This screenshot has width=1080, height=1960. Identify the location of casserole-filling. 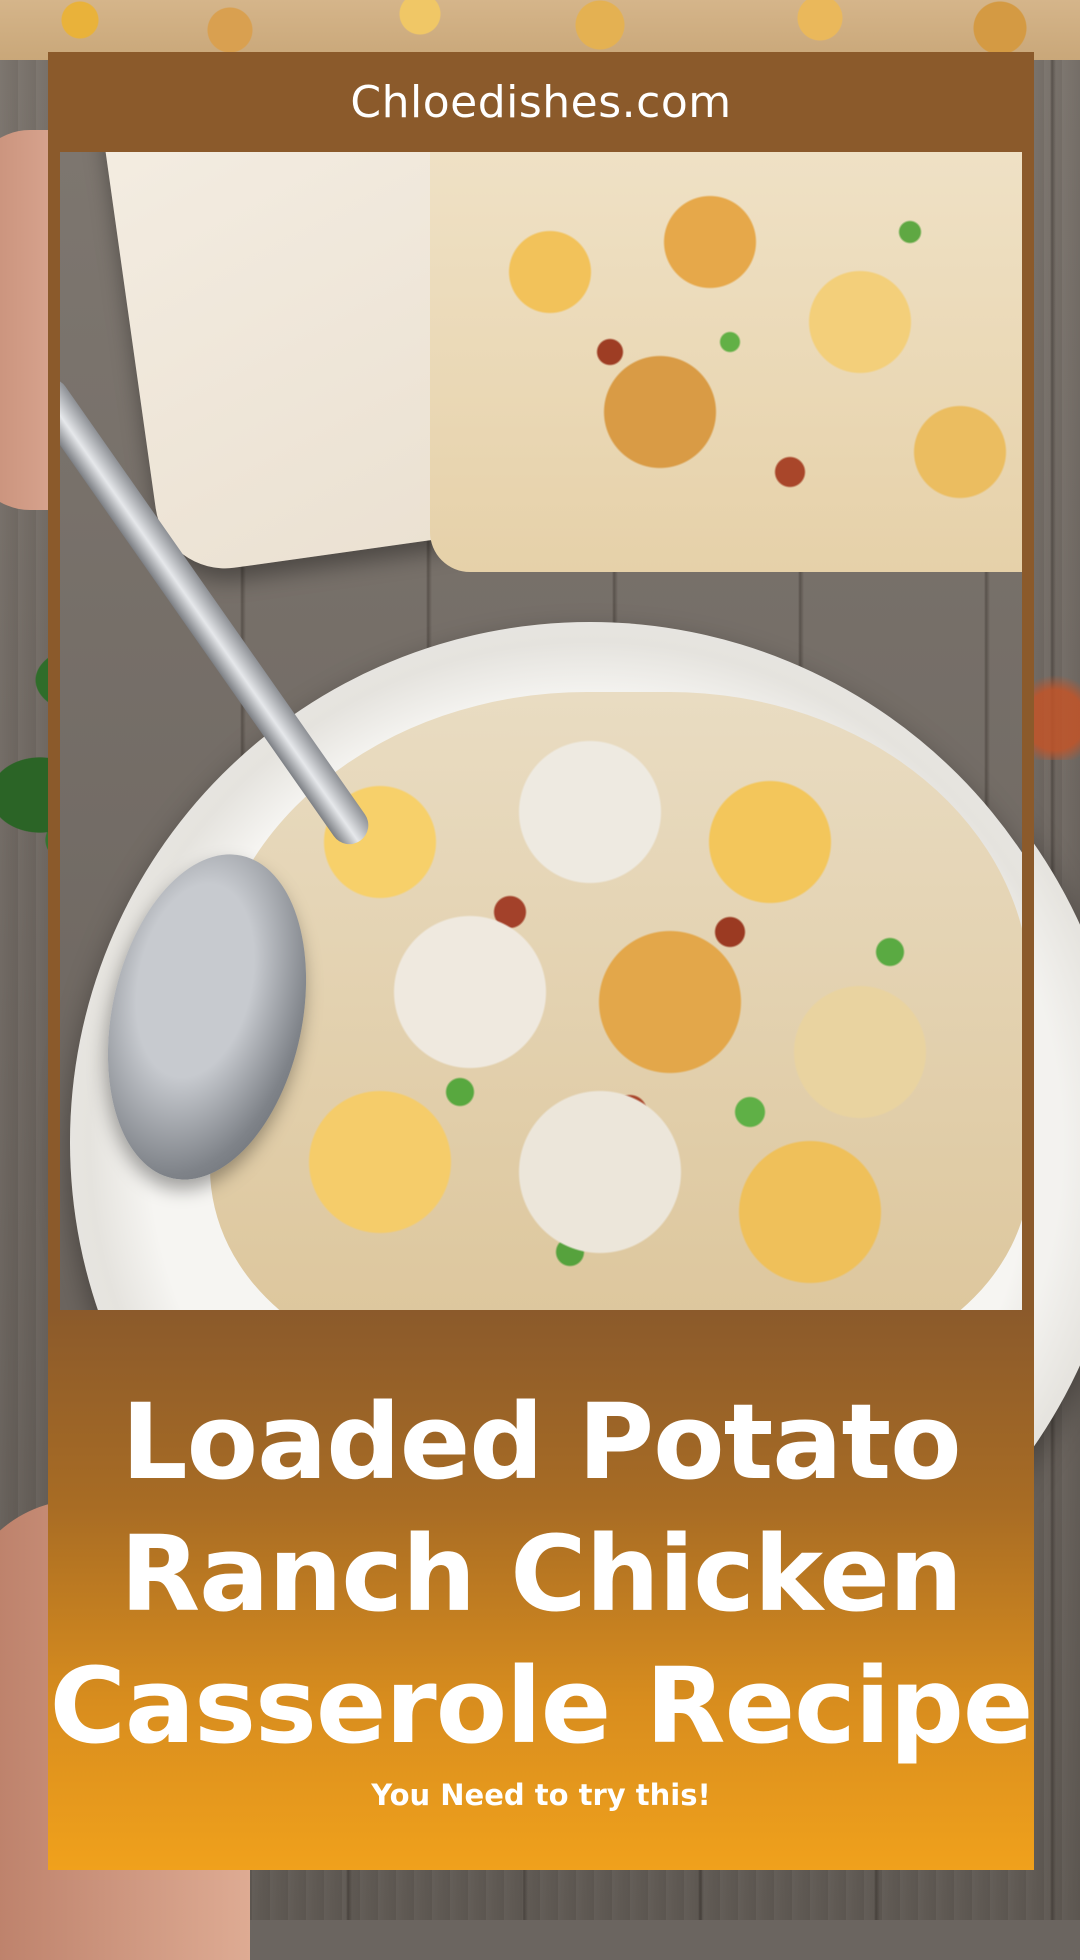
(726, 362).